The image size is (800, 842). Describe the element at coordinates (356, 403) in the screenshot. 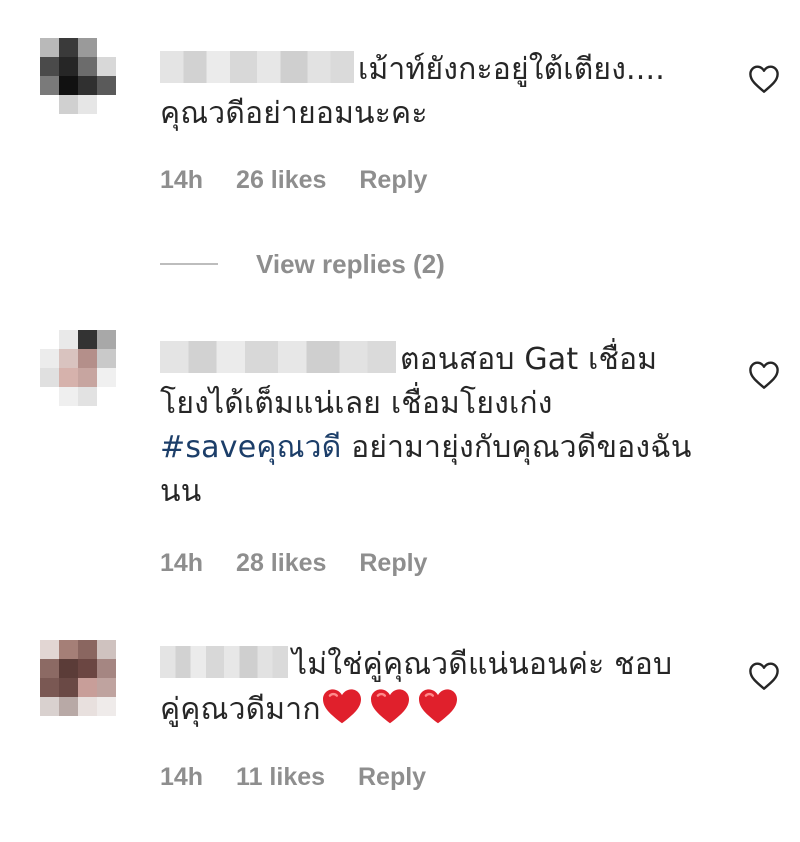

I see `comment-line: โยงได้เต็มแน่เลย เชื่อมโยงเก่ง` at that location.